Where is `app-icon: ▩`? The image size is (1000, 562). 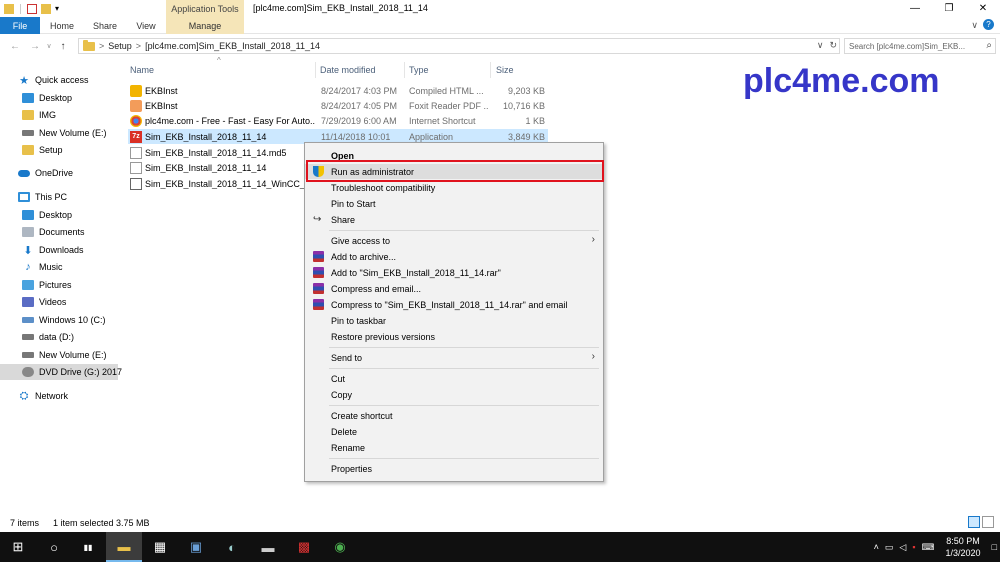
app-icon: ▩ is located at coordinates (304, 547).